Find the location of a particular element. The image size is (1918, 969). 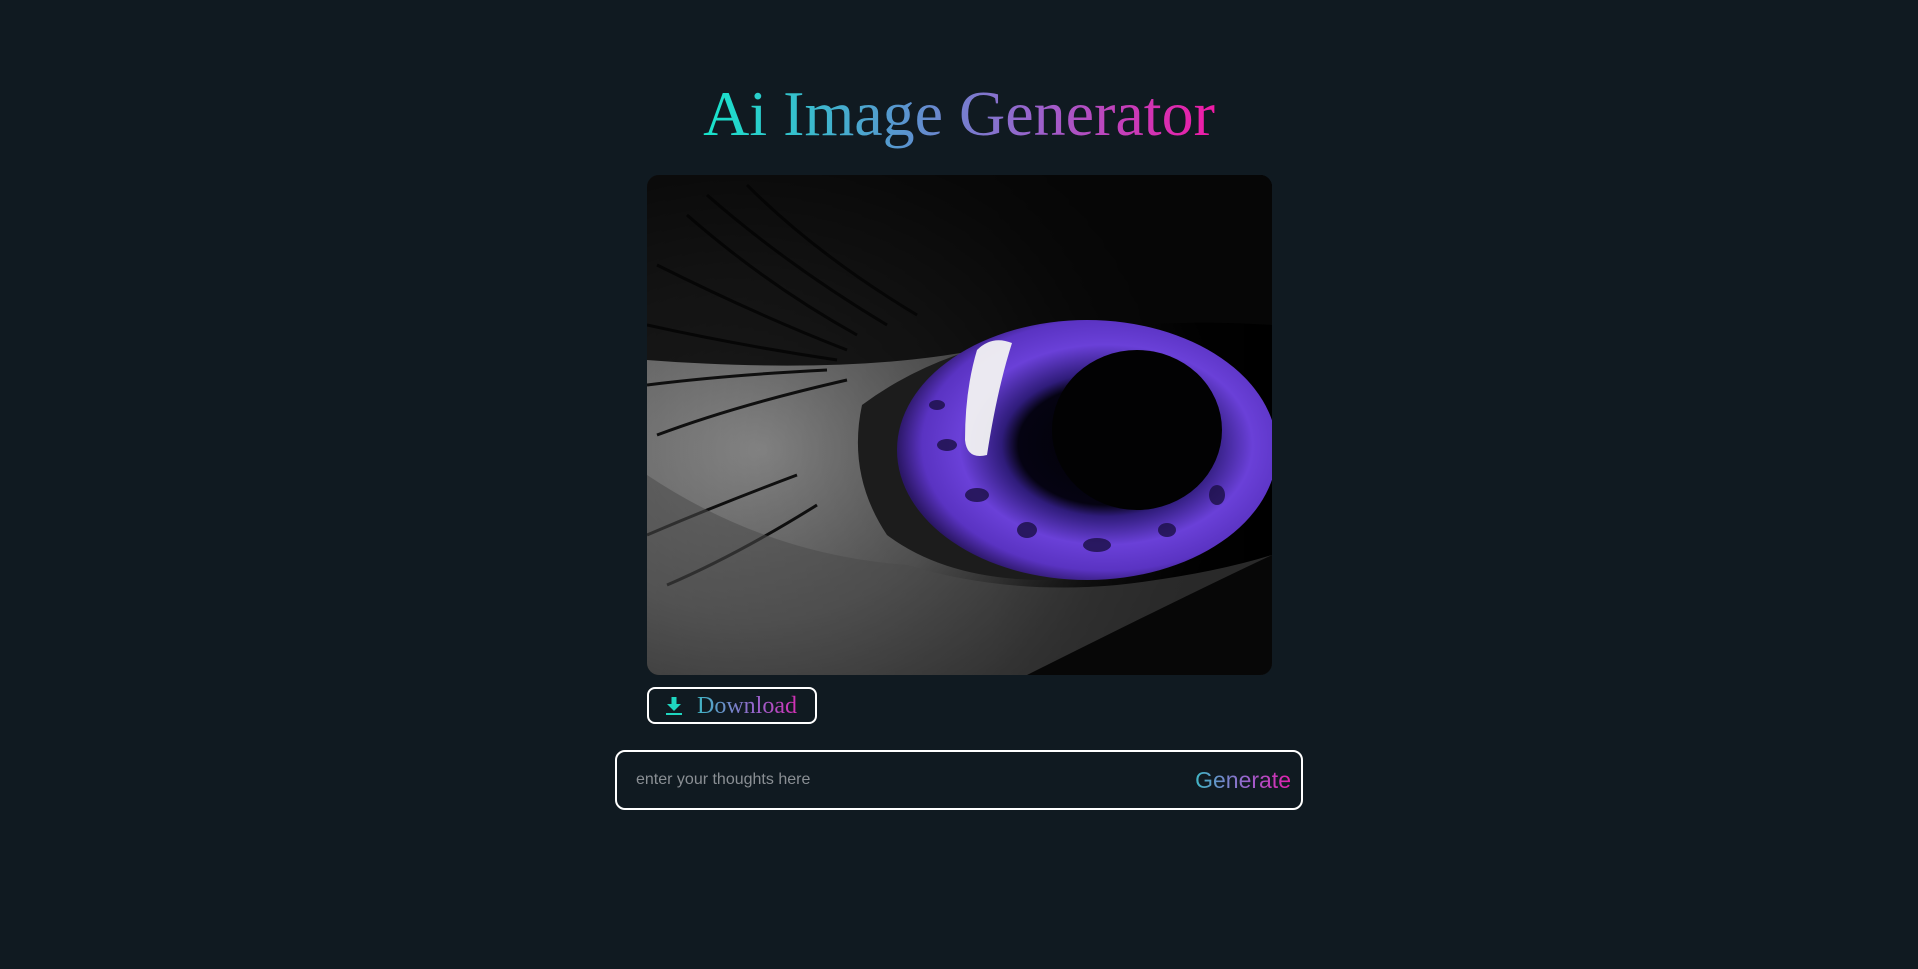

download-icon is located at coordinates (674, 706).